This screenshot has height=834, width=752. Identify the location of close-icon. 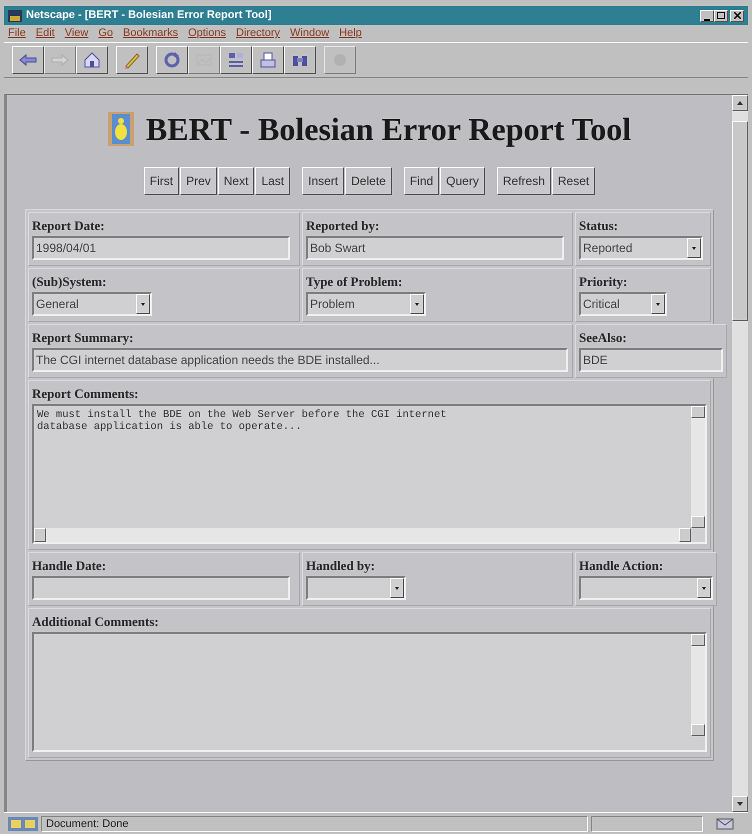
(737, 15).